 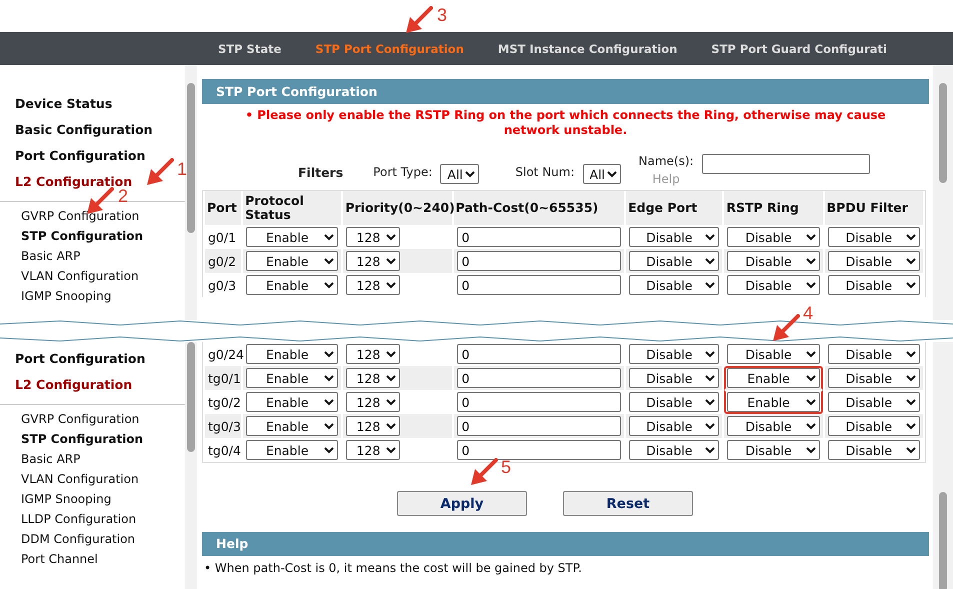 What do you see at coordinates (628, 503) in the screenshot?
I see `reset-button: Reset` at bounding box center [628, 503].